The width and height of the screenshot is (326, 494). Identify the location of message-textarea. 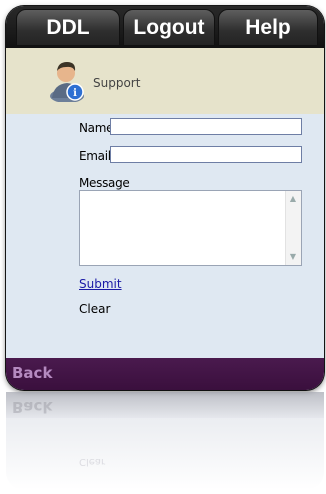
(182, 228).